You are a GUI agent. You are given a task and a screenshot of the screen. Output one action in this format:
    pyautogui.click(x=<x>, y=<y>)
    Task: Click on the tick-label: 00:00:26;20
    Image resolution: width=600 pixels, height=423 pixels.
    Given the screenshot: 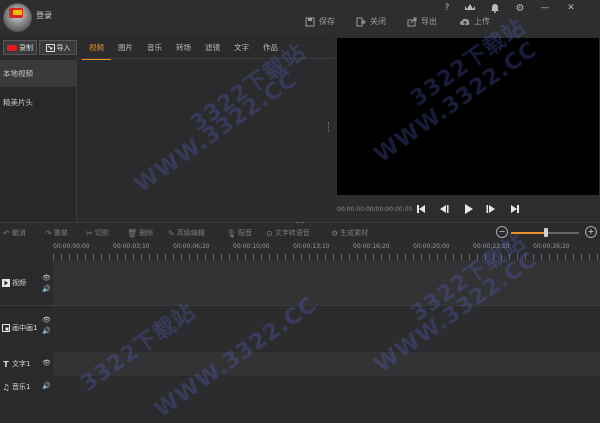 What is the action you would take?
    pyautogui.click(x=551, y=246)
    